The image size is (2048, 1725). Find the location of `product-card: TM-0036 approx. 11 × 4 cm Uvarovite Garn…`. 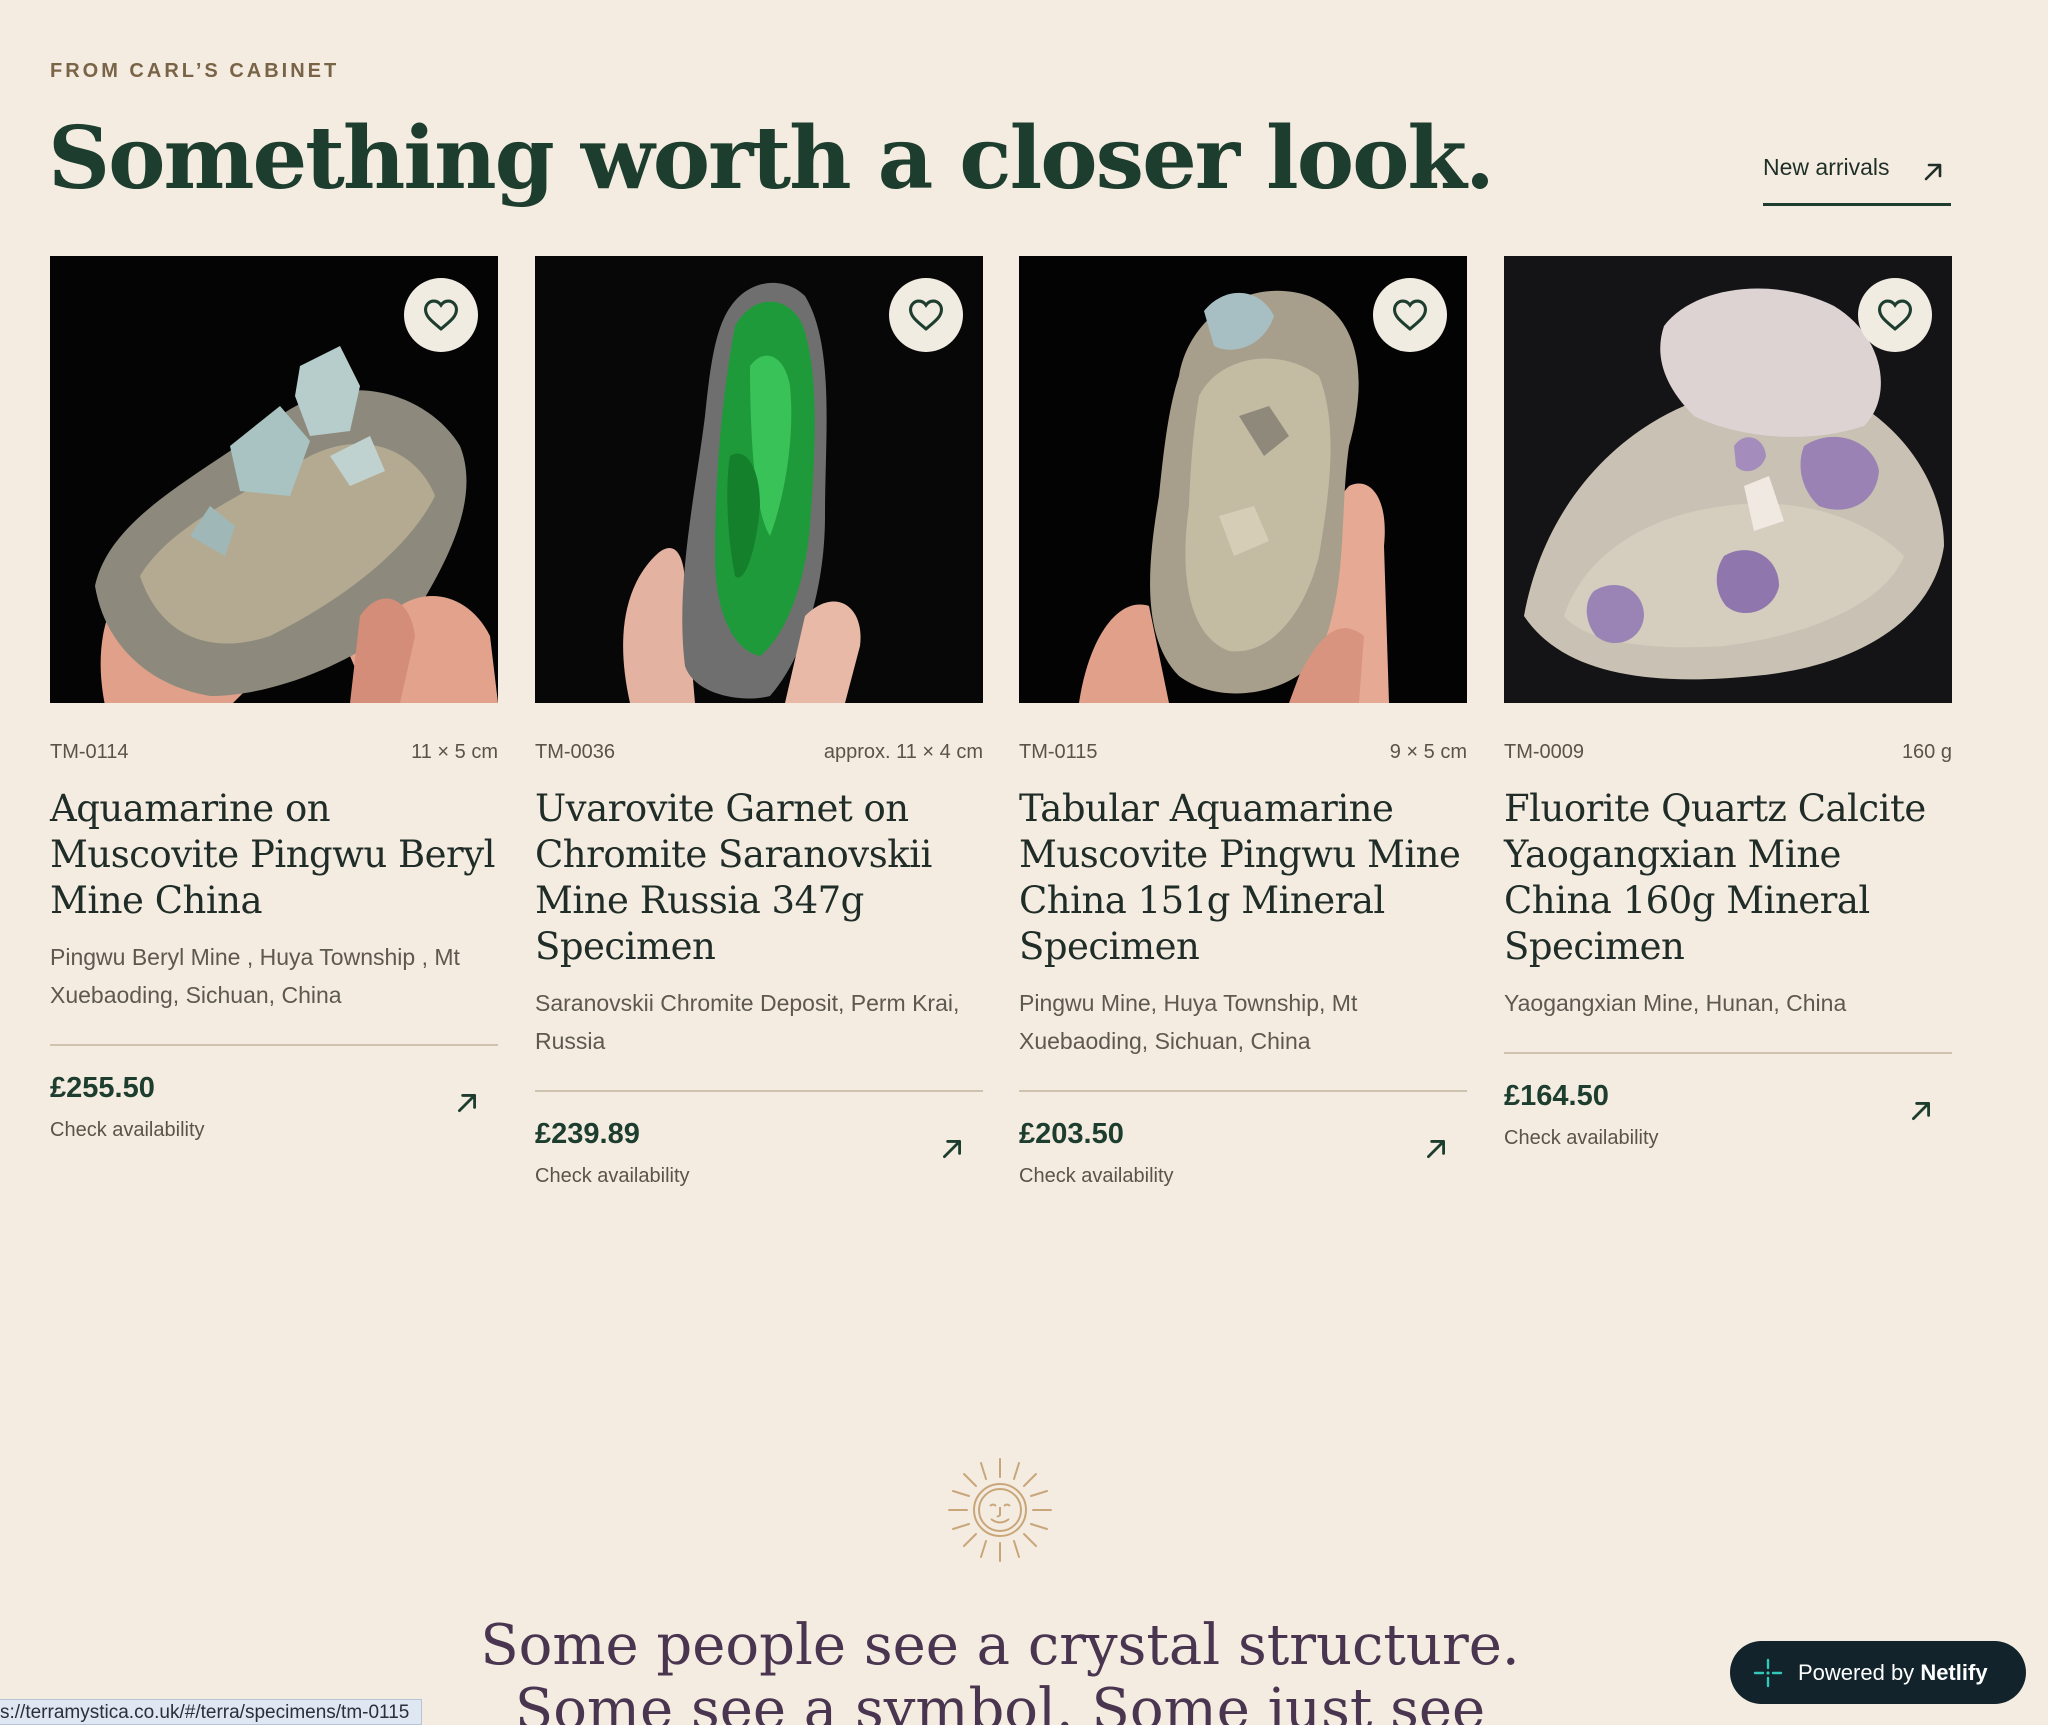

product-card: TM-0036 approx. 11 × 4 cm Uvarovite Garn… is located at coordinates (759, 727).